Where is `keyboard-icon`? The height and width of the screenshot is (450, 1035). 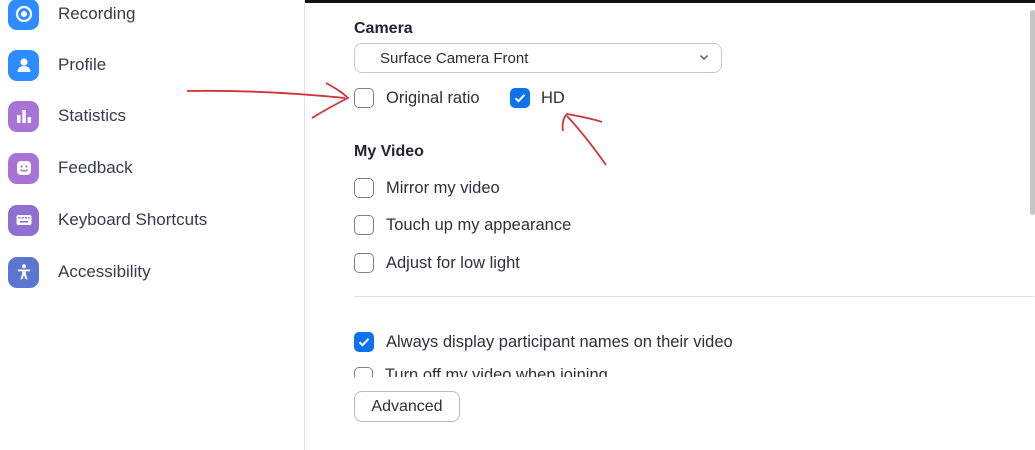 keyboard-icon is located at coordinates (23, 220).